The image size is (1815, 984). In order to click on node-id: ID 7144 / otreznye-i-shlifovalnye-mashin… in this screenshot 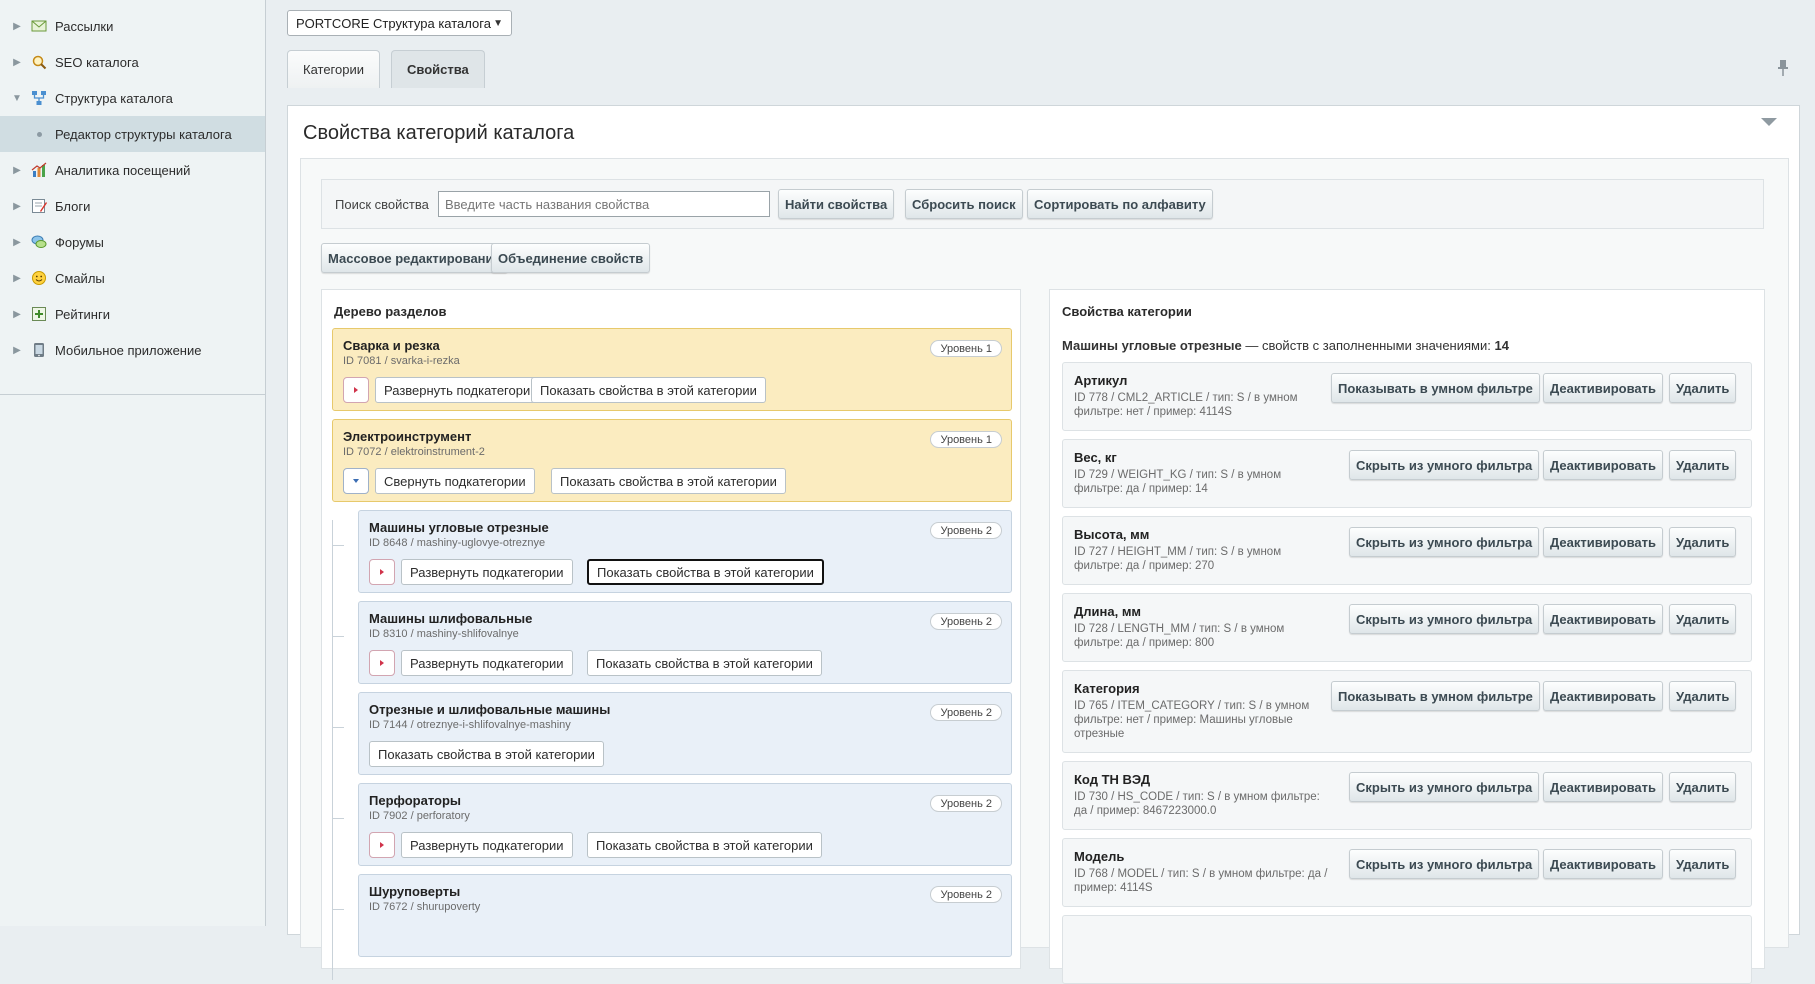, I will do `click(470, 725)`.